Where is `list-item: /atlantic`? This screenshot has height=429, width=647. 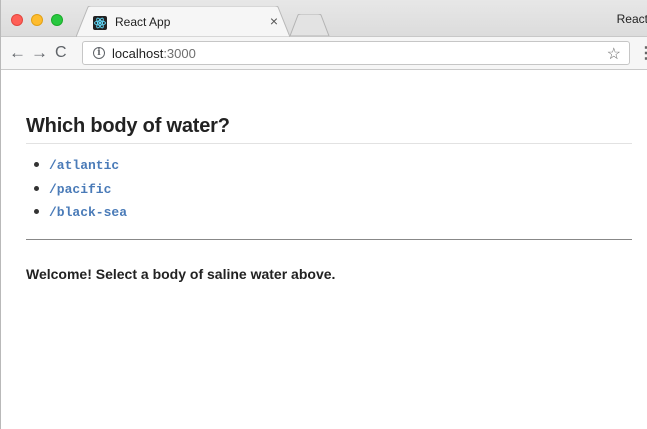 list-item: /atlantic is located at coordinates (76, 168).